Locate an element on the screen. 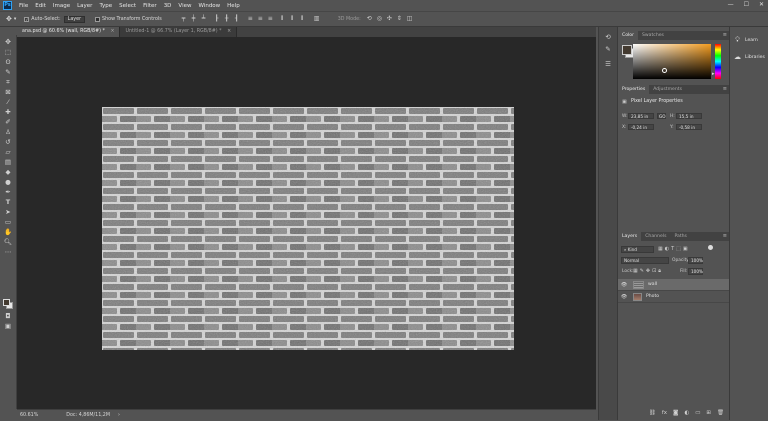  tab-color: Color is located at coordinates (628, 35).